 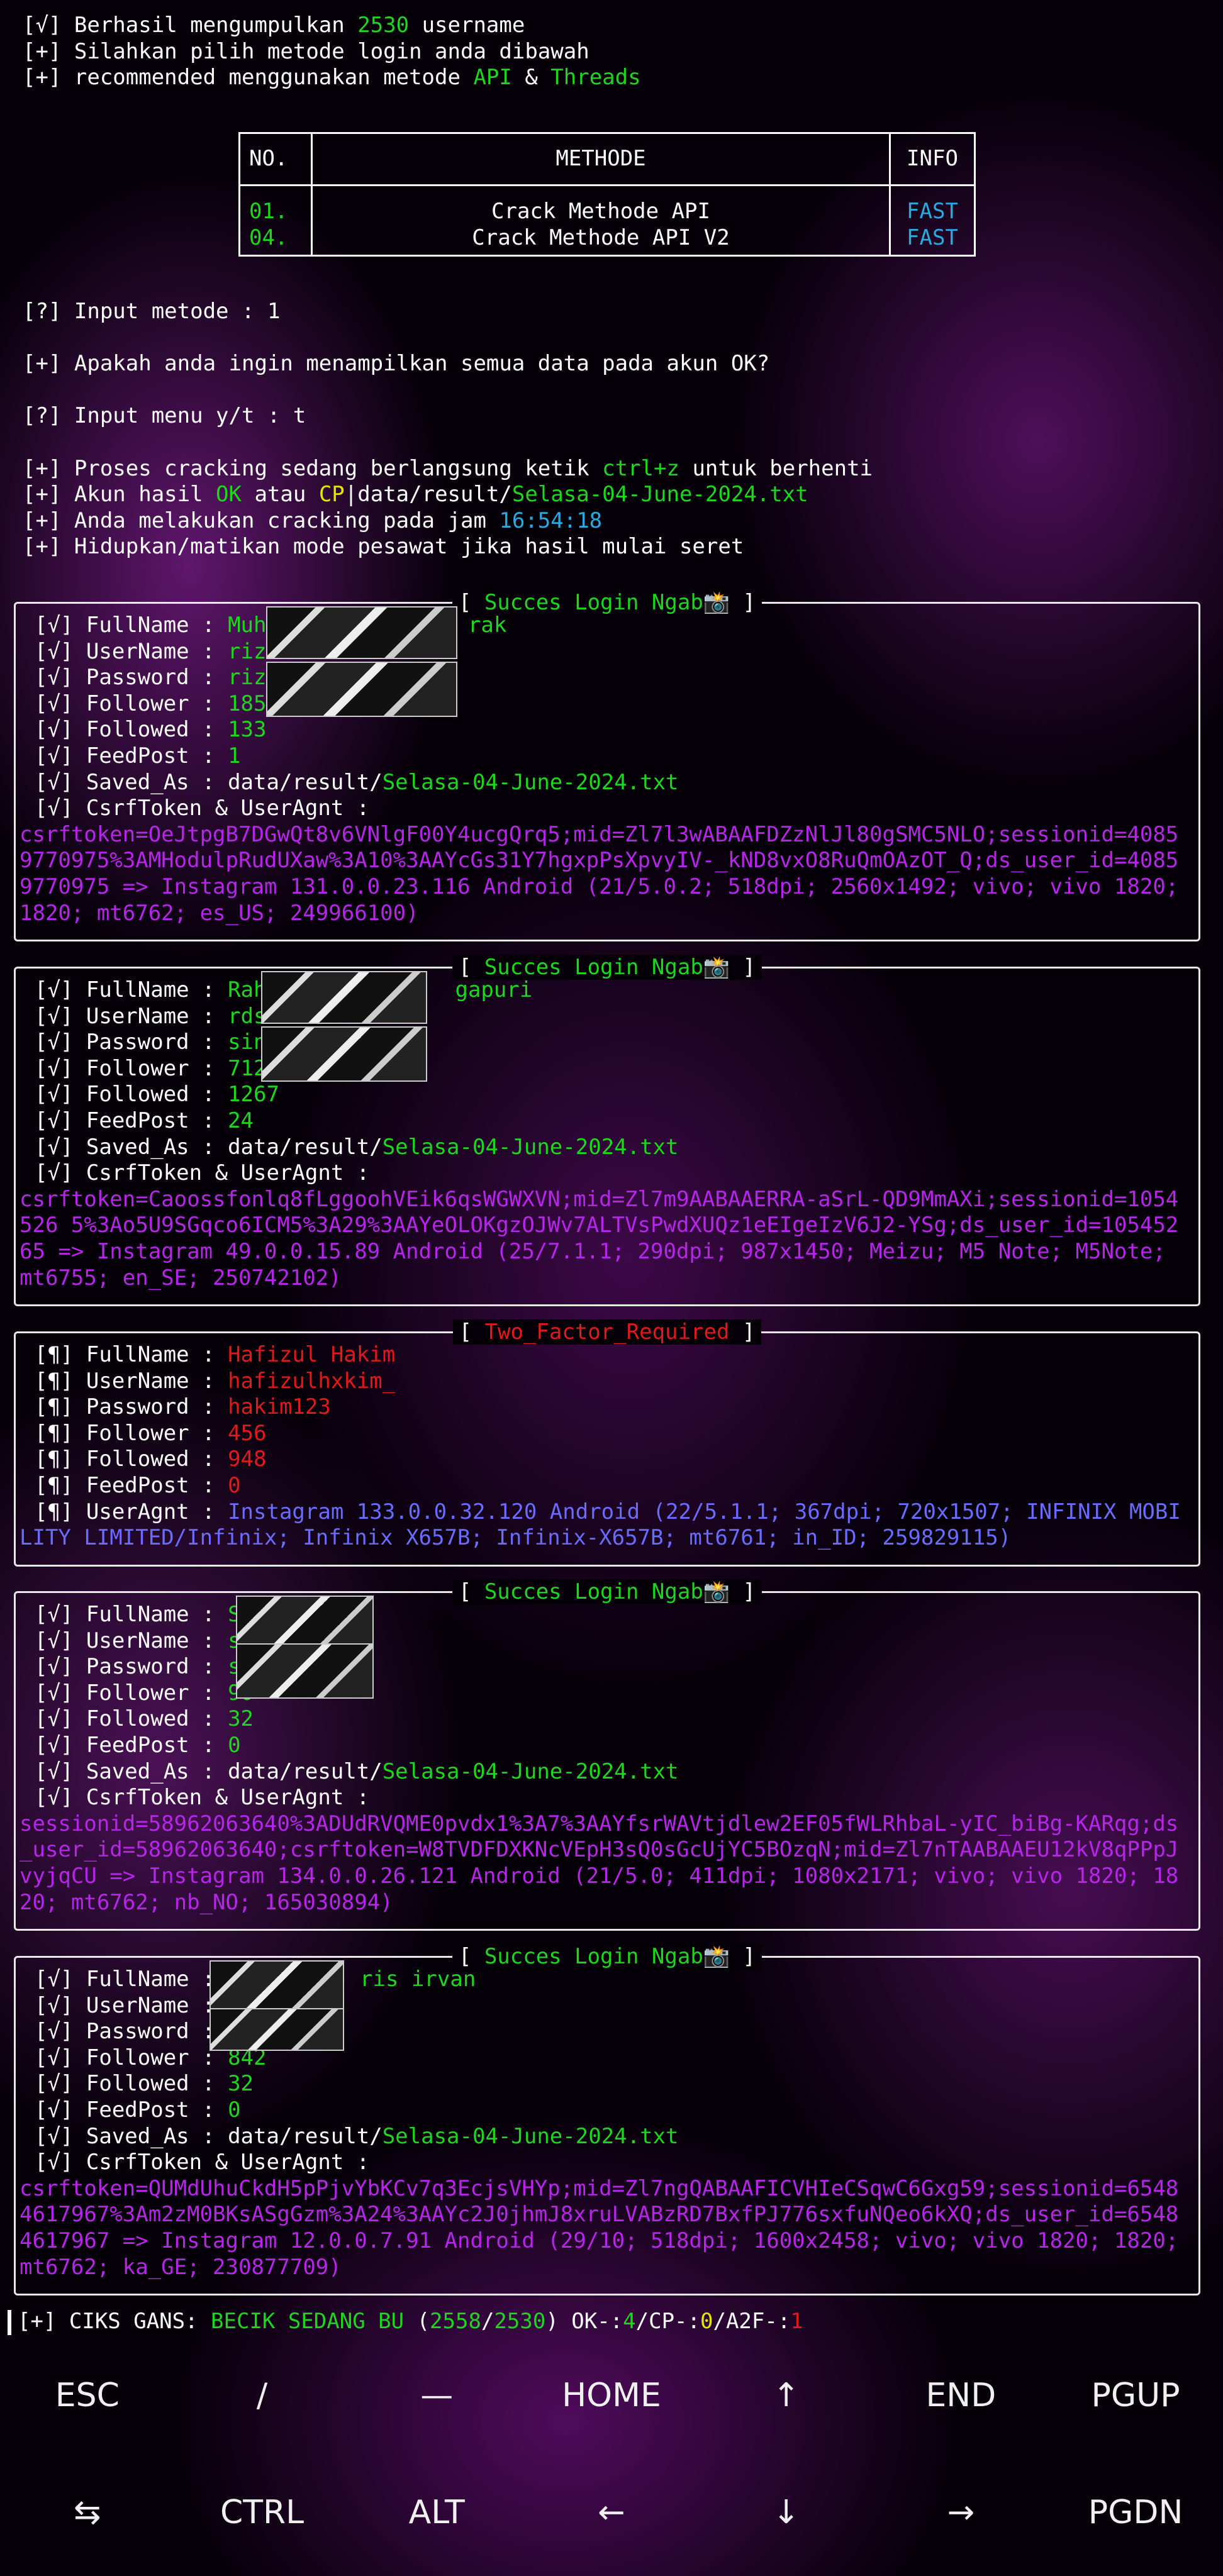 I want to click on input-metode-line: [?][?] Input metode : 1, so click(x=152, y=311).